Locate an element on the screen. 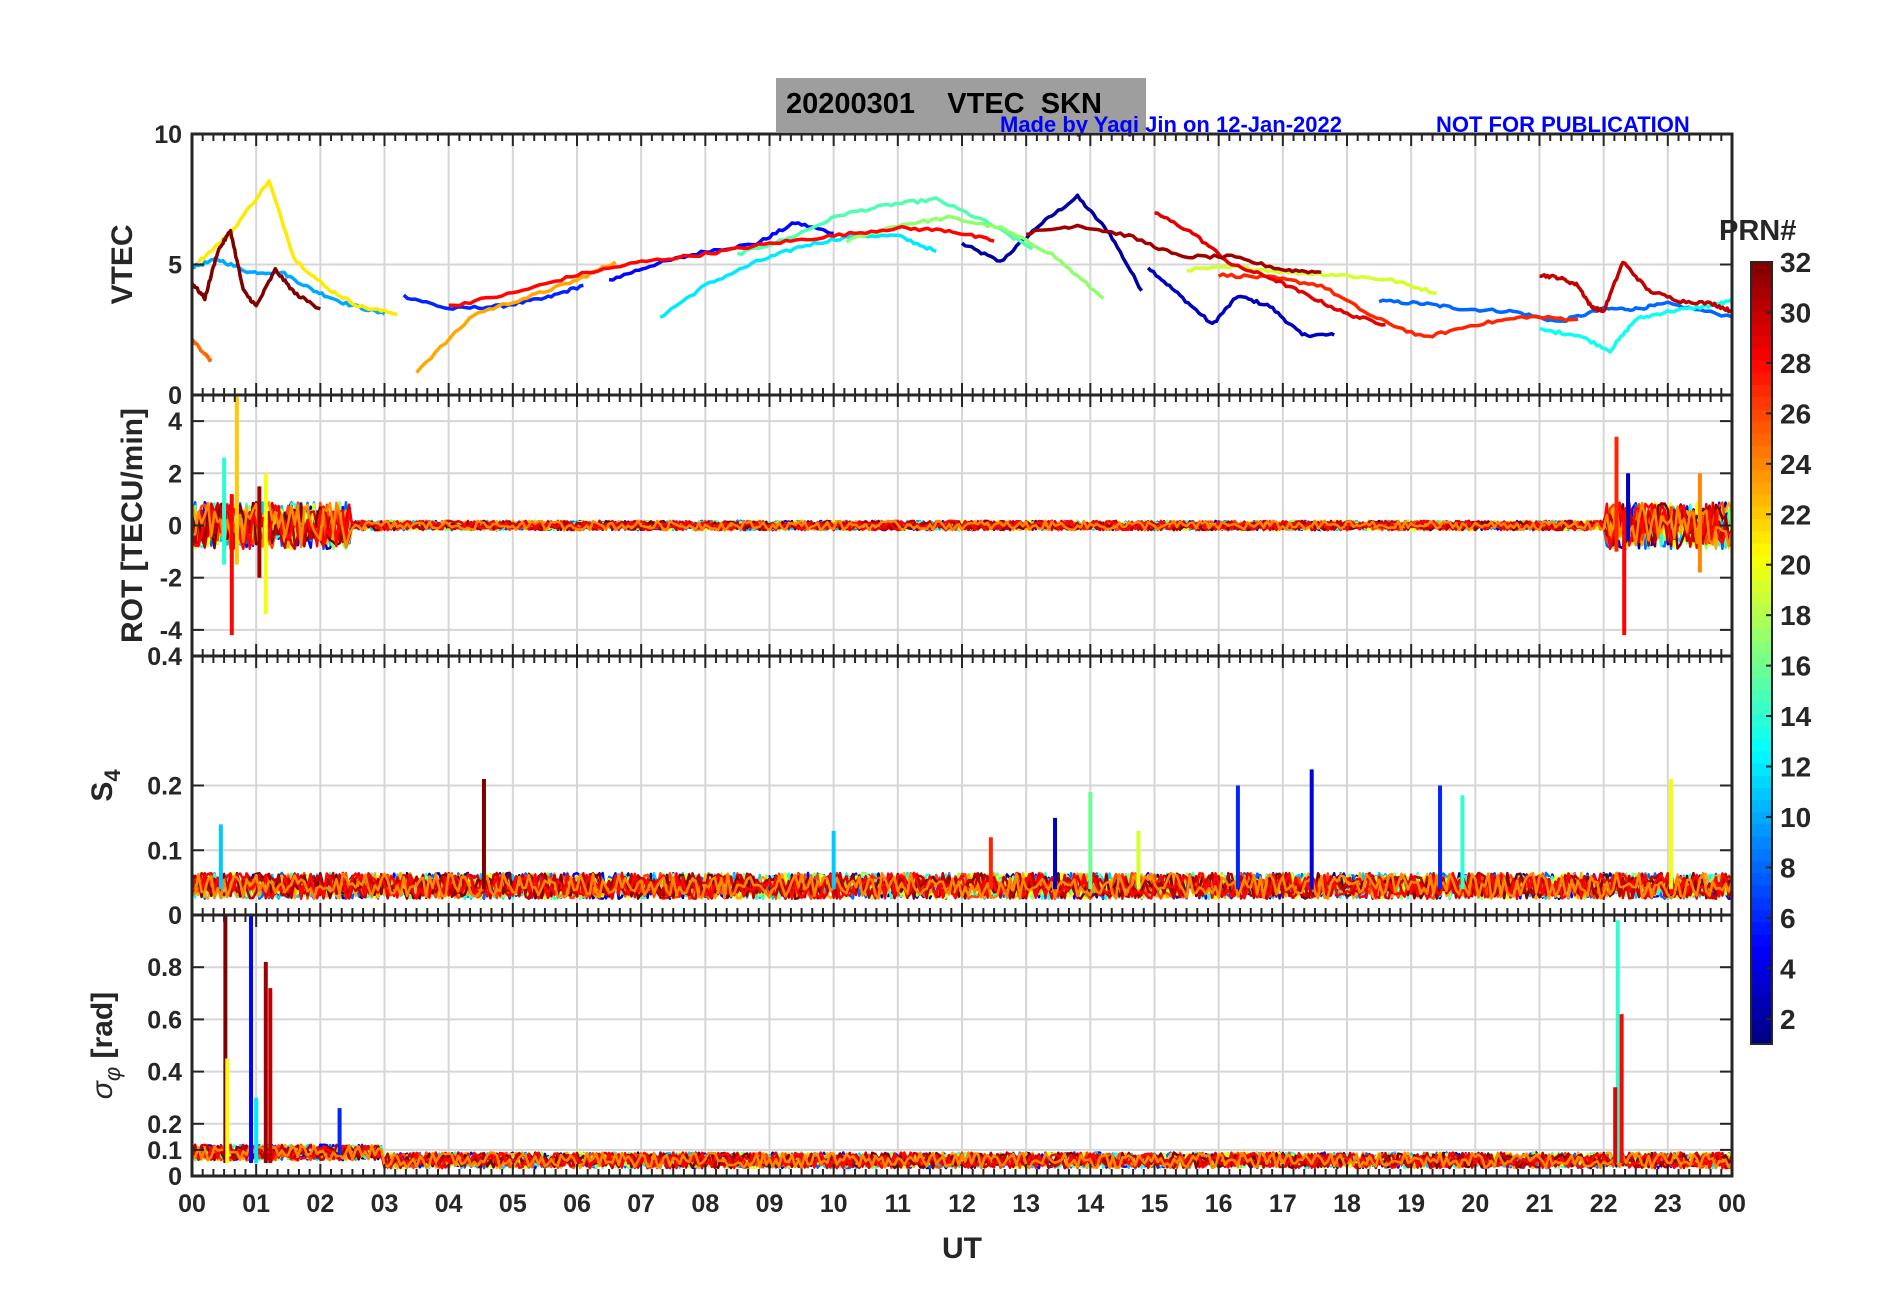 Image resolution: width=1902 pixels, height=1292 pixels. y-tick-label: 5 is located at coordinates (175, 266).